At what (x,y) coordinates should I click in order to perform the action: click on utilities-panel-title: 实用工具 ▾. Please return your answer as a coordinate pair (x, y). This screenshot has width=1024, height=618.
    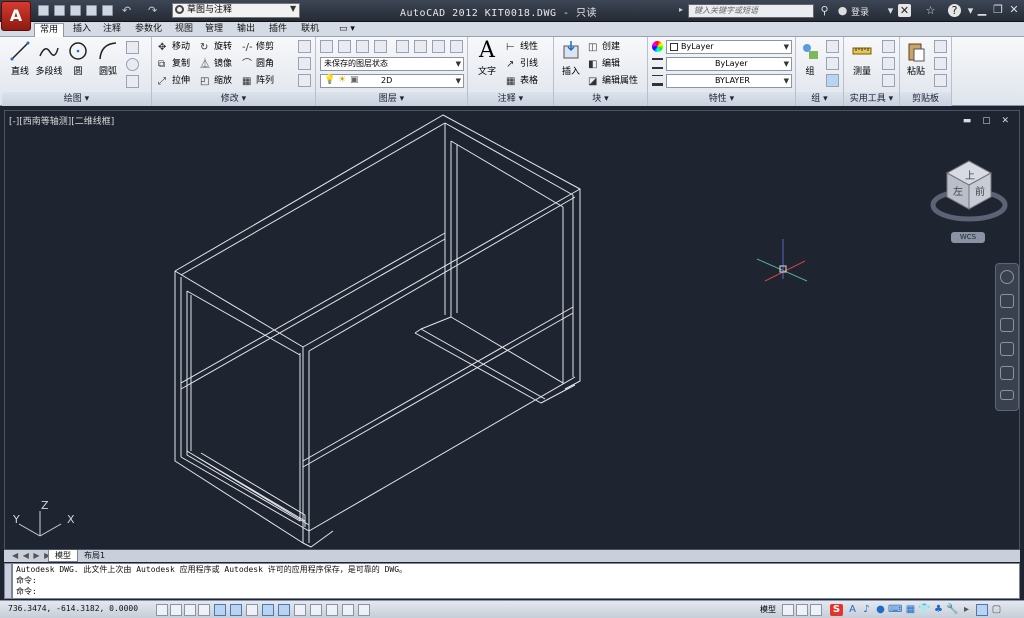
    Looking at the image, I should click on (871, 99).